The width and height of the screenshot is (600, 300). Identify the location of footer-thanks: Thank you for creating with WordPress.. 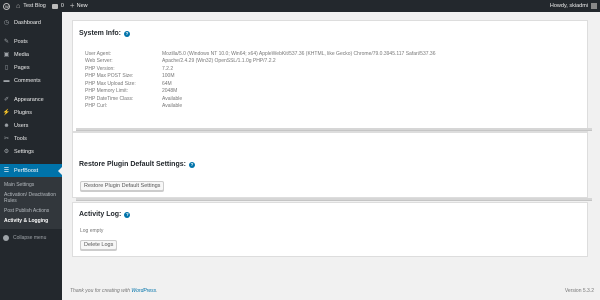
(114, 291).